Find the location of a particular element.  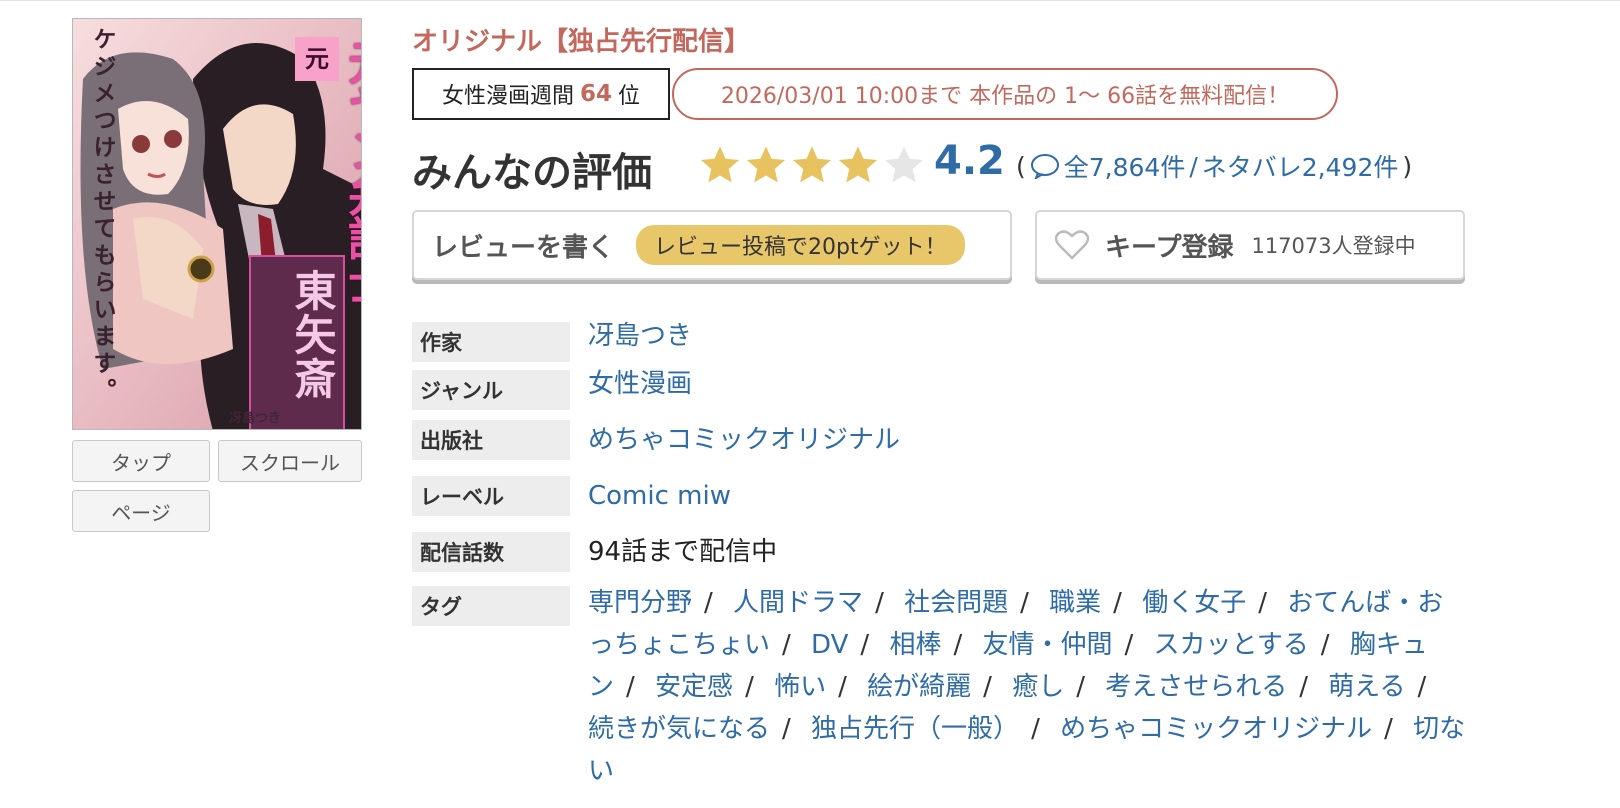

spoiler-count-link: ネタバレ2,492件 is located at coordinates (1300, 166).